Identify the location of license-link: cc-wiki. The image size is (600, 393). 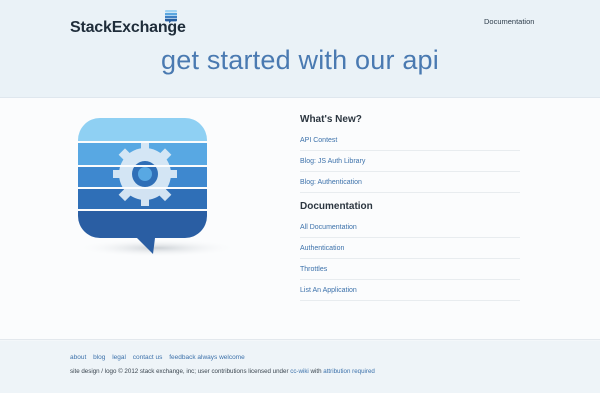
(299, 371).